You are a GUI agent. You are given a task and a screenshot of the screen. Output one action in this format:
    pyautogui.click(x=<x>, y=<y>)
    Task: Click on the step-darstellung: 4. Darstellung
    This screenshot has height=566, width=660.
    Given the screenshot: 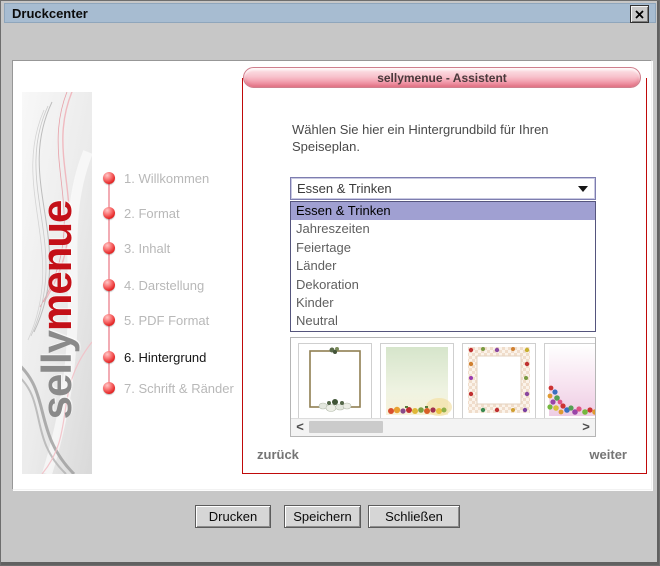 What is the action you would take?
    pyautogui.click(x=153, y=285)
    